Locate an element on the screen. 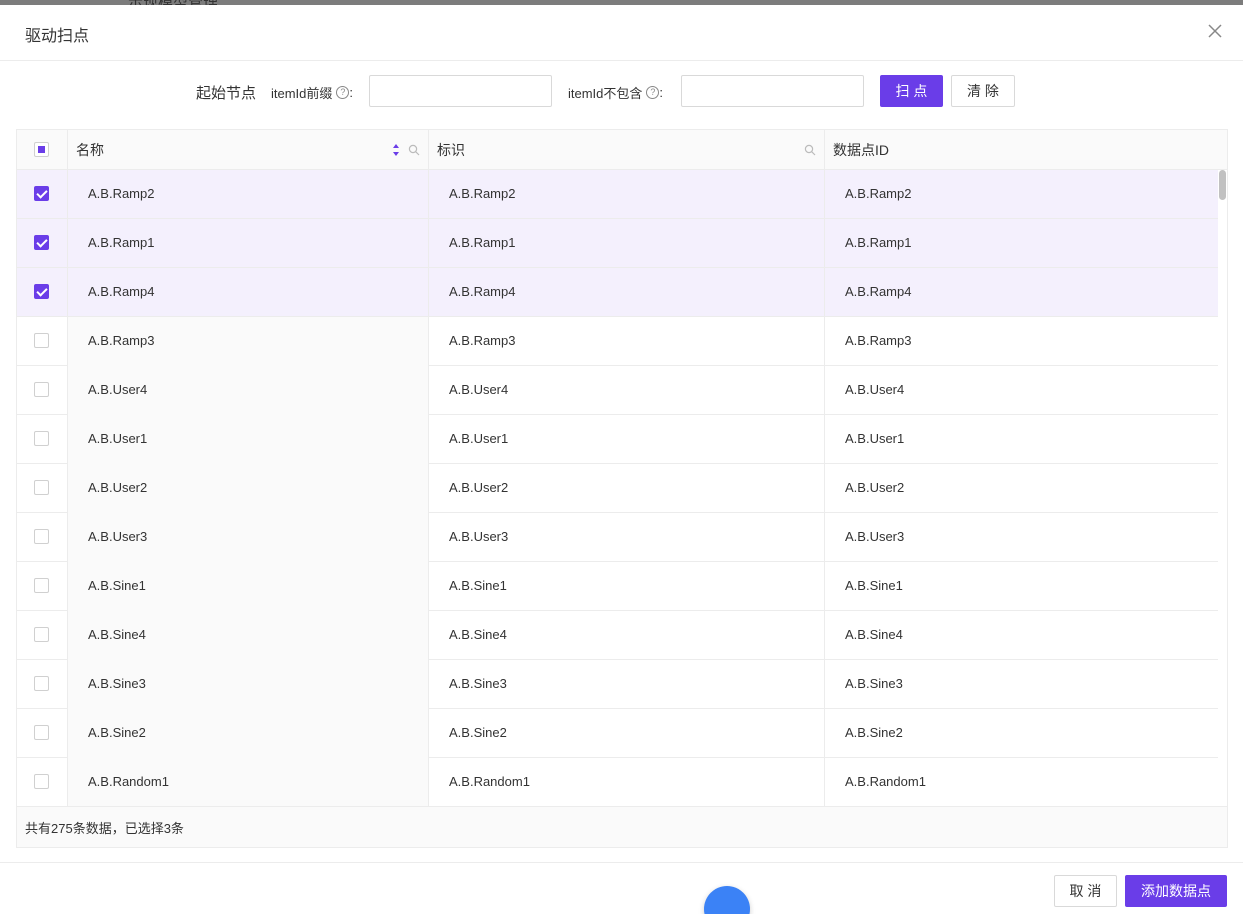  sort-icon is located at coordinates (396, 150).